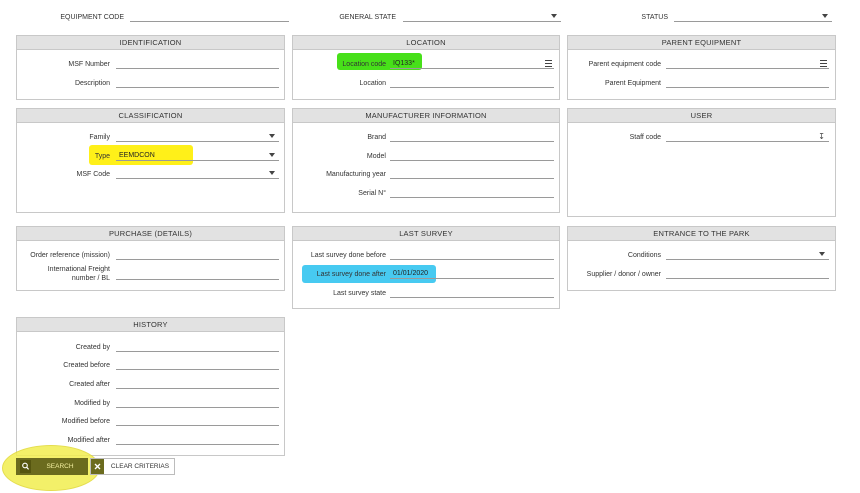 Image resolution: width=860 pixels, height=493 pixels. I want to click on freight-number-input, so click(197, 275).